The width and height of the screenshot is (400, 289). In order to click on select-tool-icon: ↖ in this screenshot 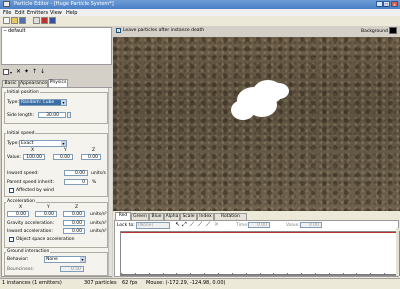, I will do `click(177, 225)`.